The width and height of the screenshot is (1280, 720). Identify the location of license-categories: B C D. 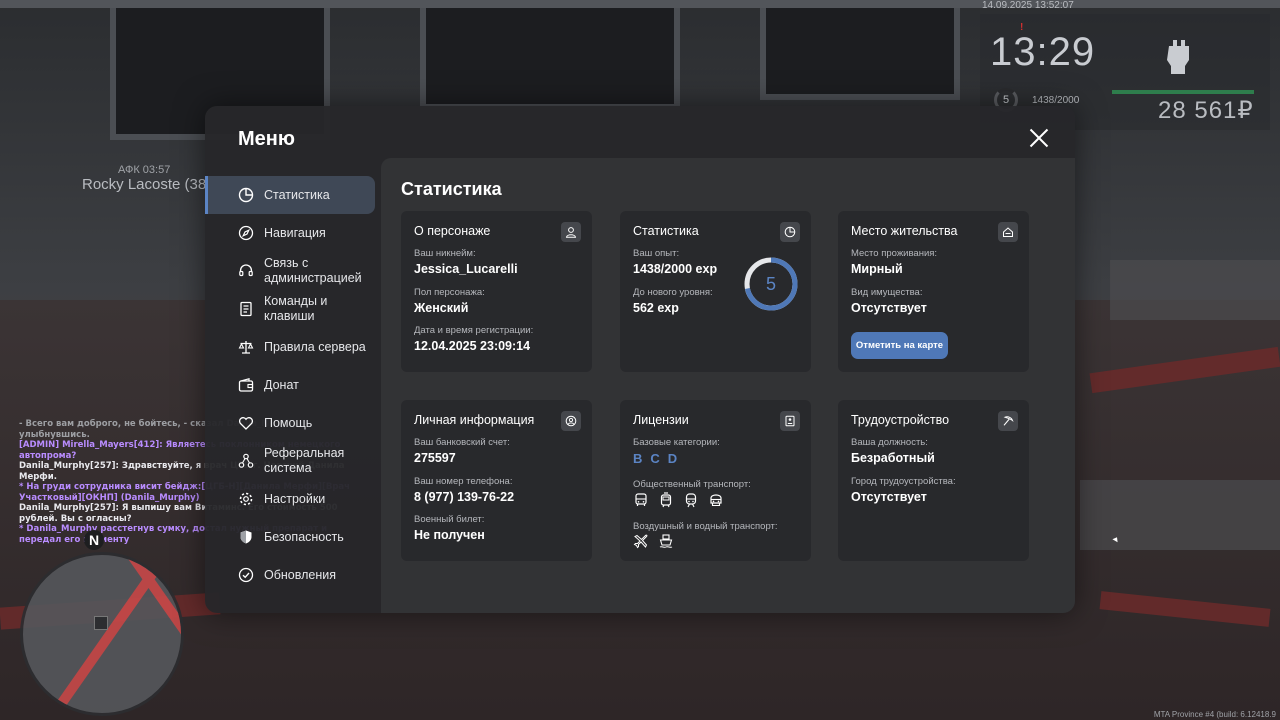
(655, 458).